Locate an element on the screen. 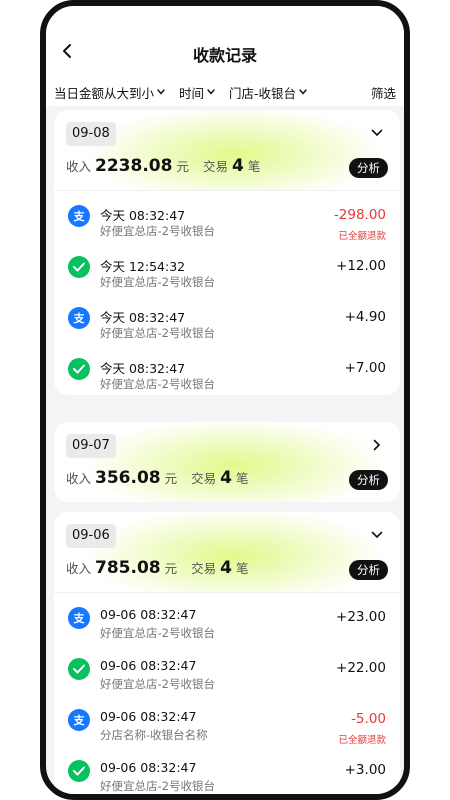 The width and height of the screenshot is (450, 800). transaction-time: 今天 12:54:32 is located at coordinates (143, 266).